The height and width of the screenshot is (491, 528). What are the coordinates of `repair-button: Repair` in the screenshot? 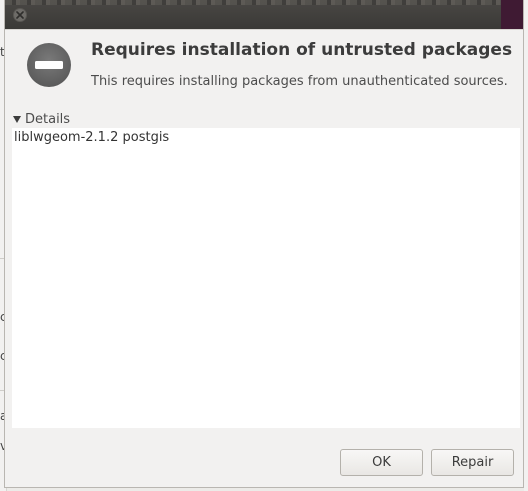 It's located at (472, 462).